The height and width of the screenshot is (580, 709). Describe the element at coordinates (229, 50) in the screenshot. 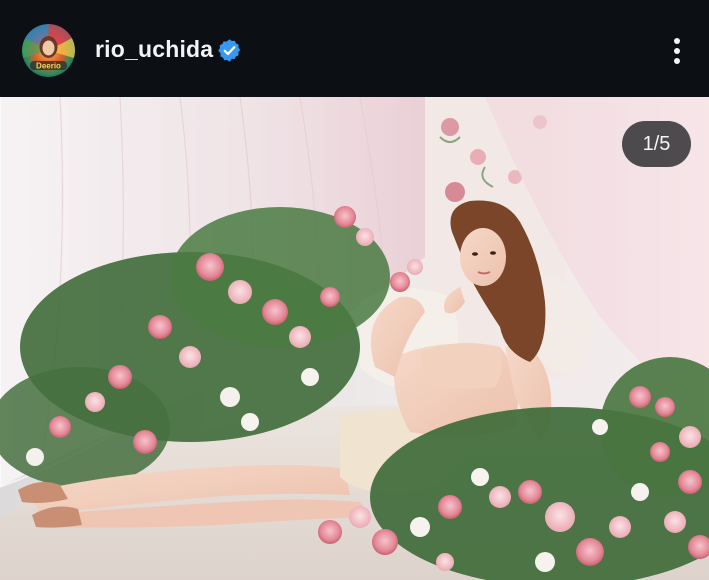

I see `verified-badge-icon` at that location.